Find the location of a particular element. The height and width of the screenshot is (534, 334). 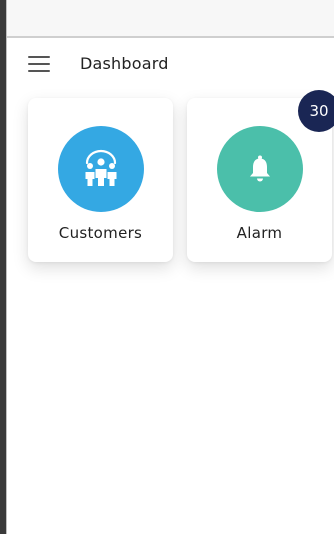

customers-group-icon is located at coordinates (100, 167).